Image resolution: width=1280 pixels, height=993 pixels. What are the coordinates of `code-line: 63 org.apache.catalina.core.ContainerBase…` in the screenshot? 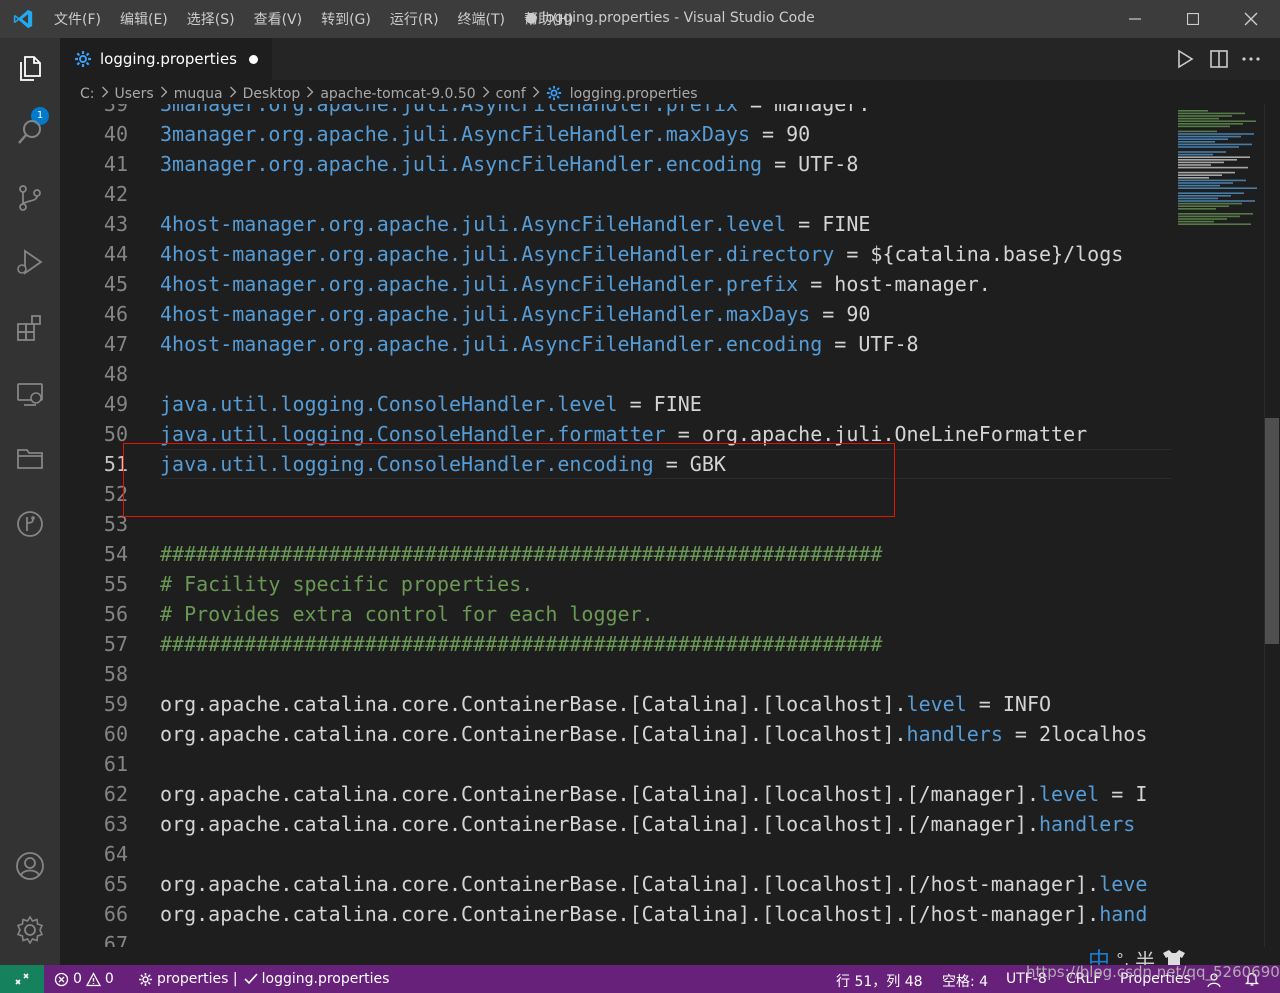 It's located at (616, 824).